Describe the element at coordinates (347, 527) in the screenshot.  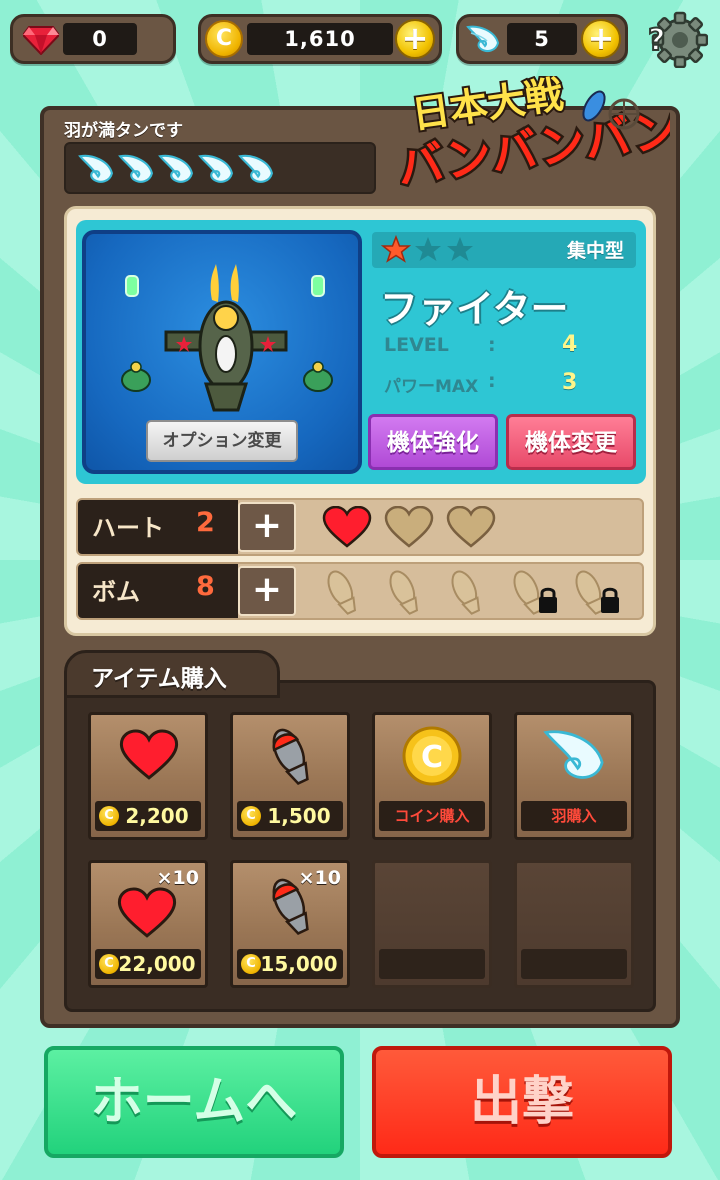
I see `heart-full-icon` at that location.